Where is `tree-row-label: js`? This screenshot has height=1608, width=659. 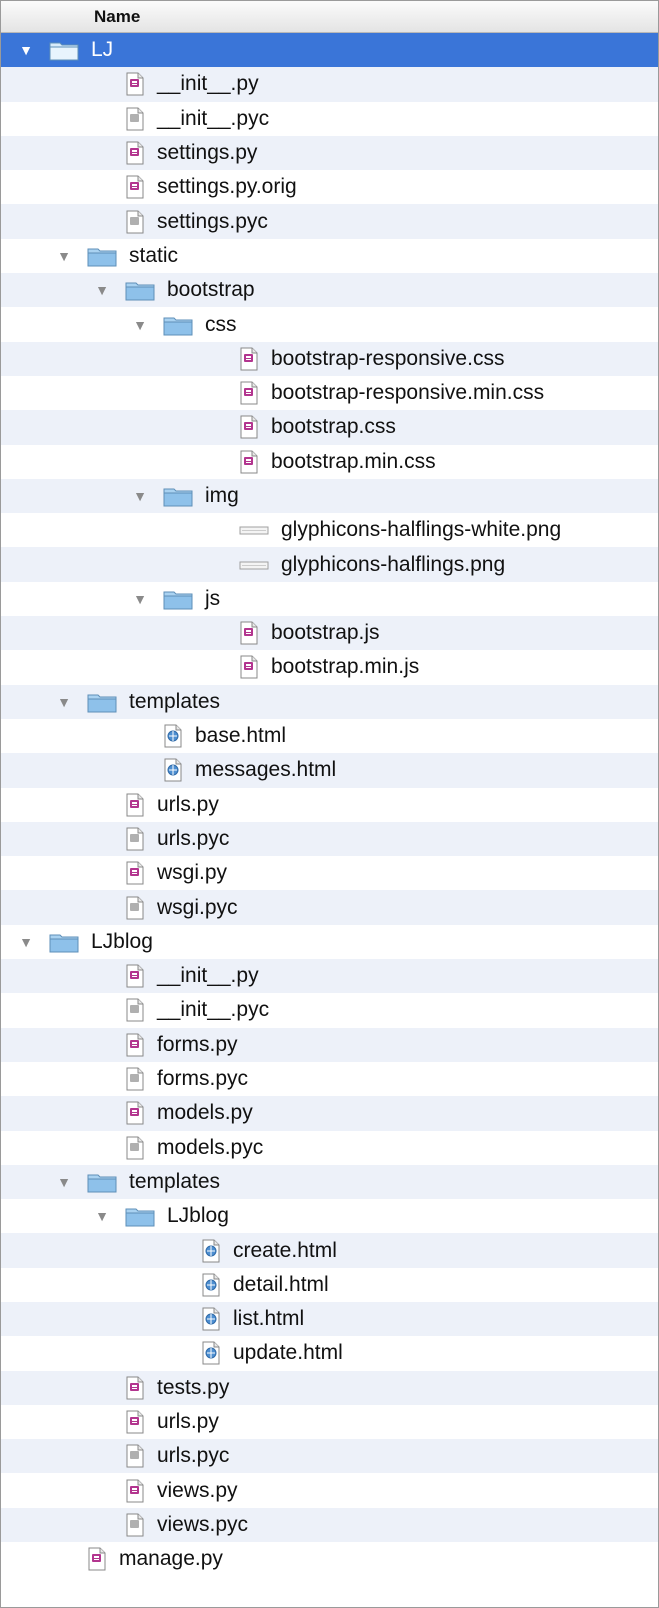 tree-row-label: js is located at coordinates (213, 598).